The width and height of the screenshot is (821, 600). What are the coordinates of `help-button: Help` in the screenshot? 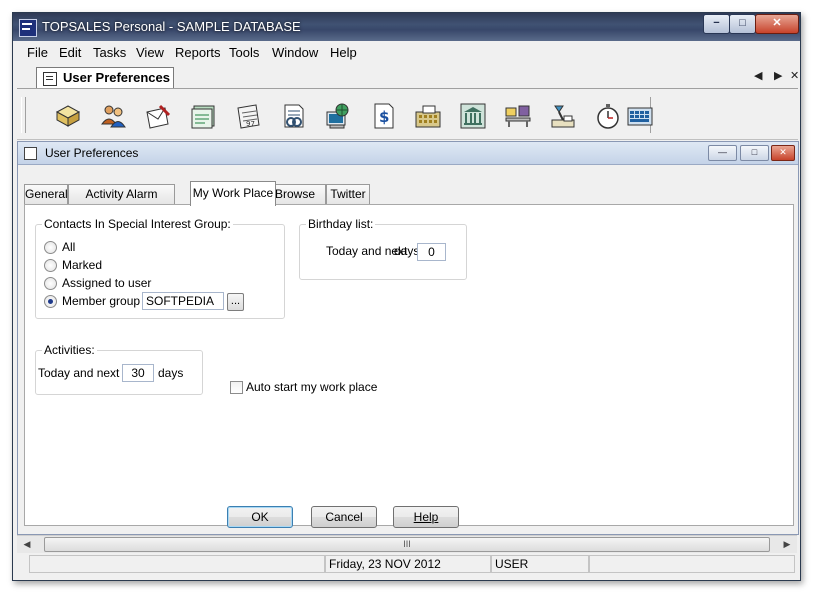 It's located at (426, 517).